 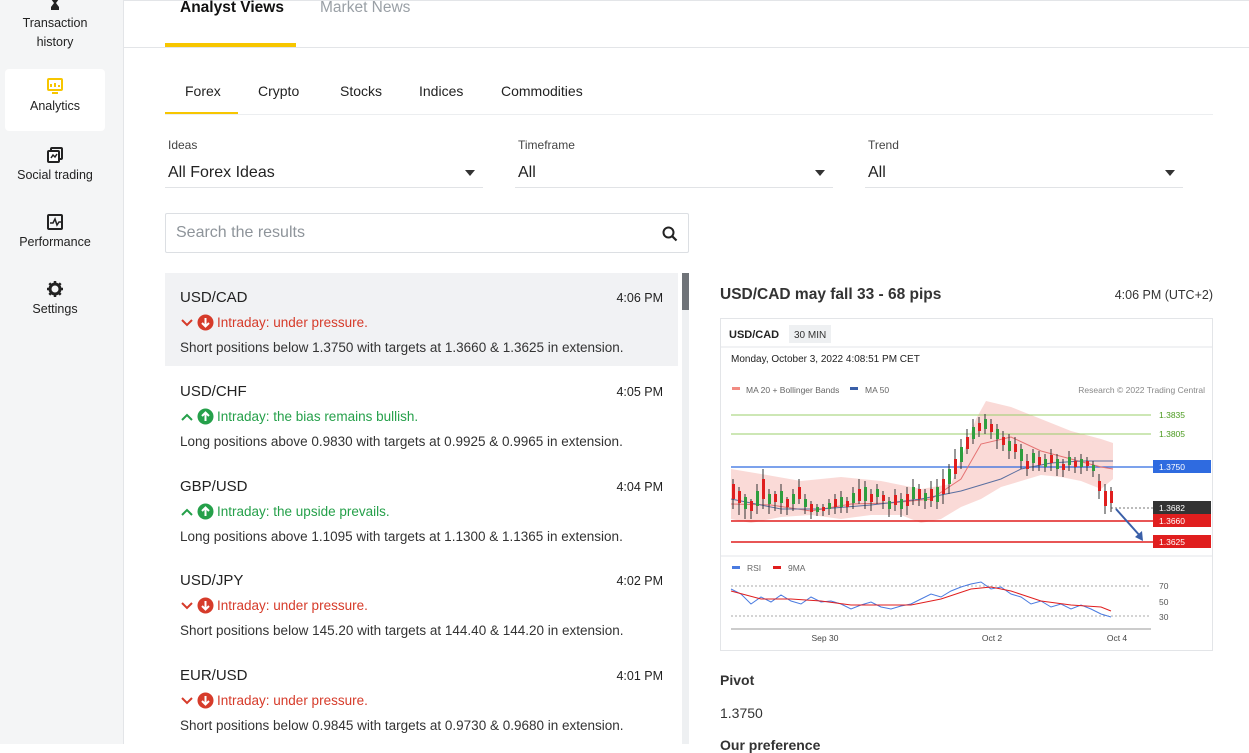 What do you see at coordinates (214, 675) in the screenshot?
I see `idea-pair: EUR/USD` at bounding box center [214, 675].